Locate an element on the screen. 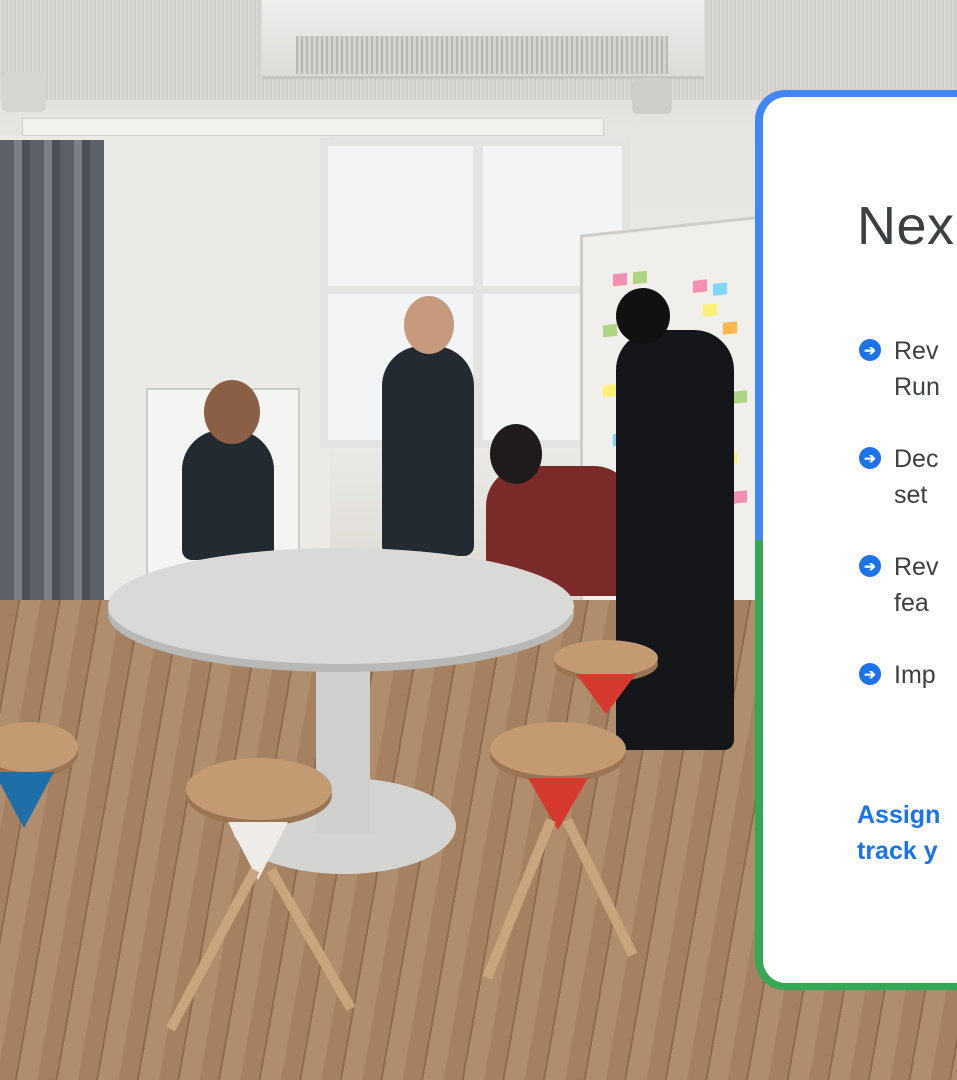  stool-left-joint is located at coordinates (27, 800).